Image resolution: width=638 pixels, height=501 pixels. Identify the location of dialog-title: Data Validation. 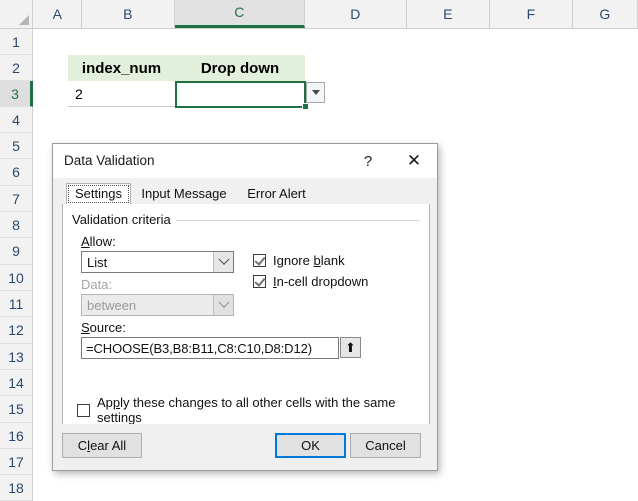
(109, 160).